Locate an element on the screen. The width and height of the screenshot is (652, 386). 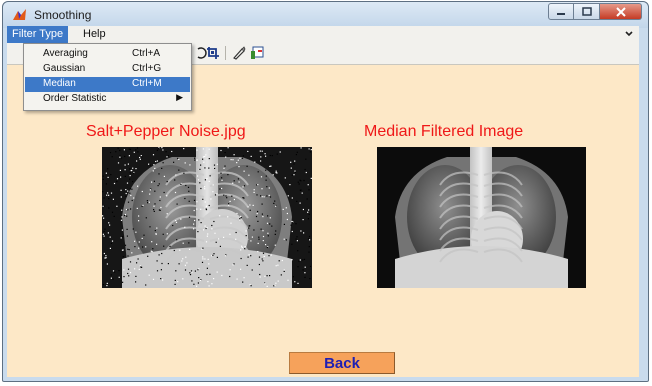
right-image-title: Median Filtered Image is located at coordinates (444, 131).